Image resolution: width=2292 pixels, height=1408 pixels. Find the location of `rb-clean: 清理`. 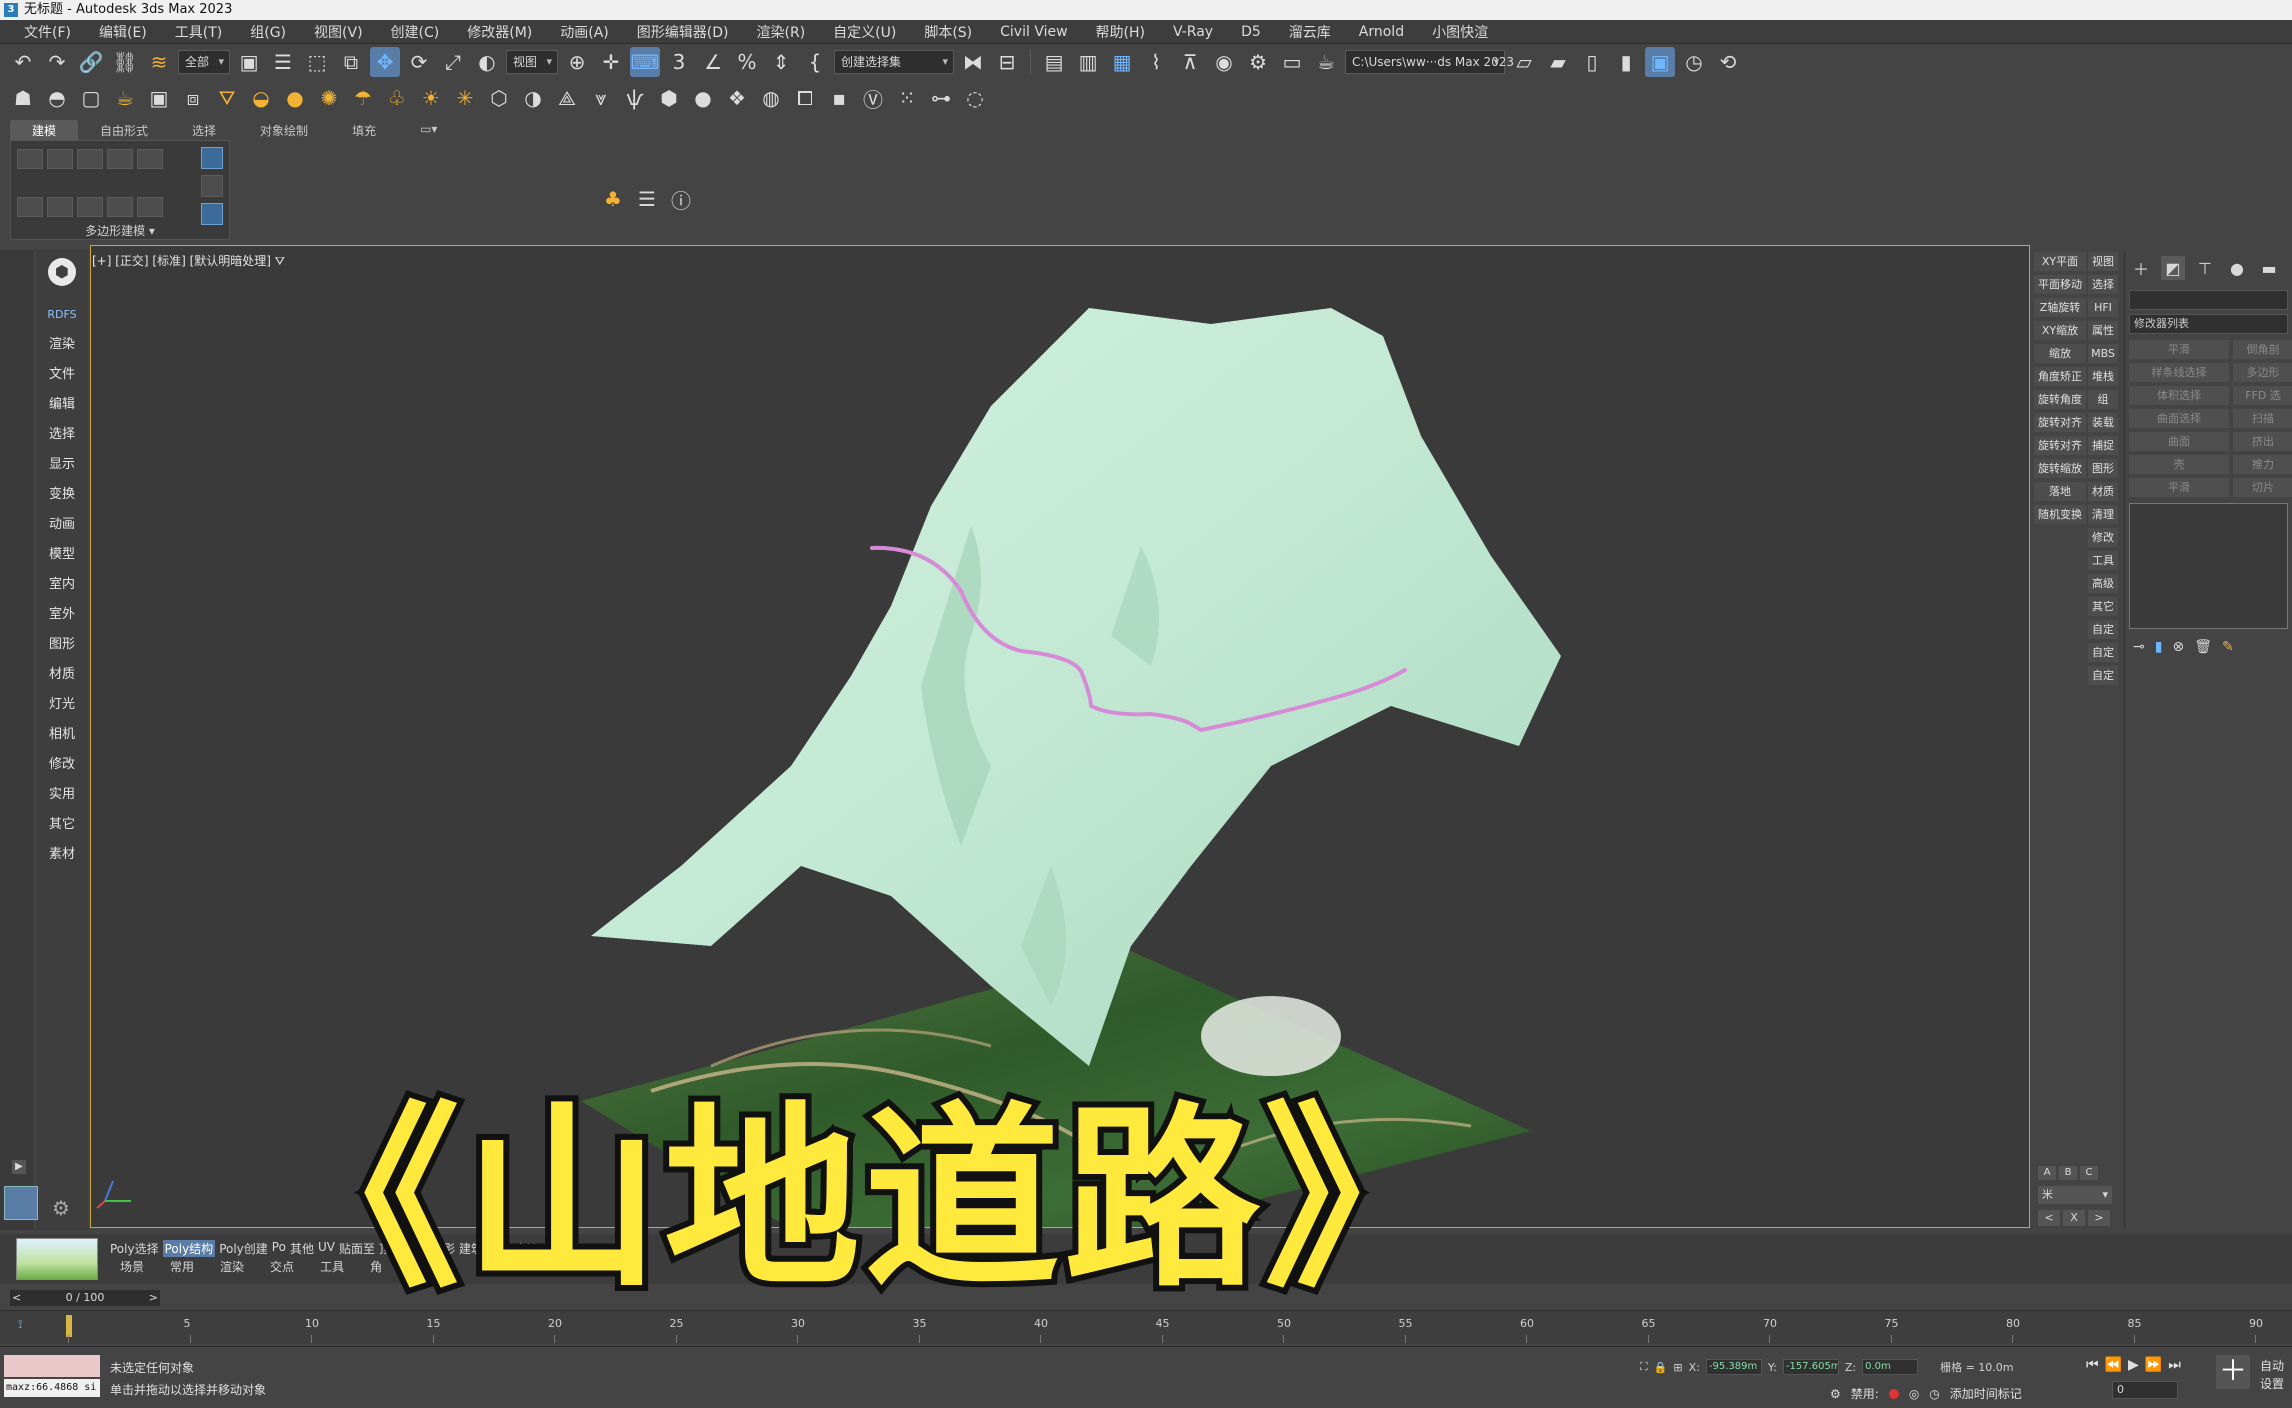

rb-clean: 清理 is located at coordinates (2103, 514).